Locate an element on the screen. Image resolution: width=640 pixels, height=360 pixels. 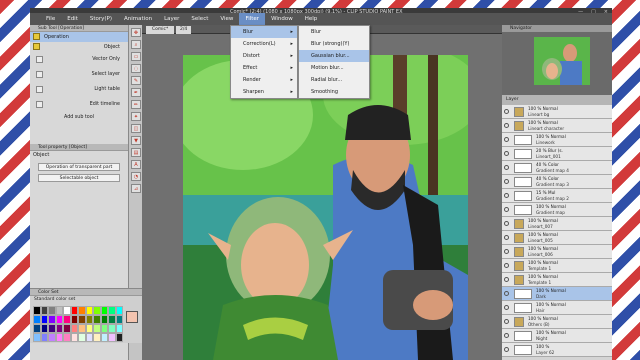
layer-row: 100 % Normal Lineart_007 is located at coordinates (557, 224).